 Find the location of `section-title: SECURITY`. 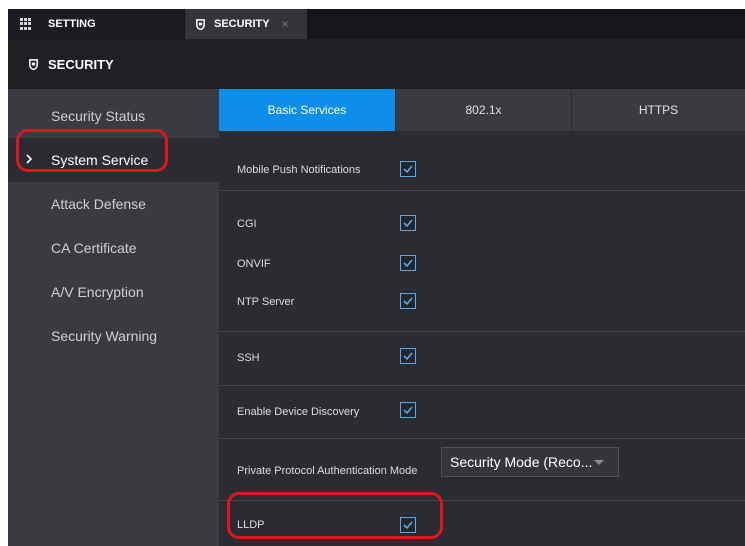

section-title: SECURITY is located at coordinates (81, 64).